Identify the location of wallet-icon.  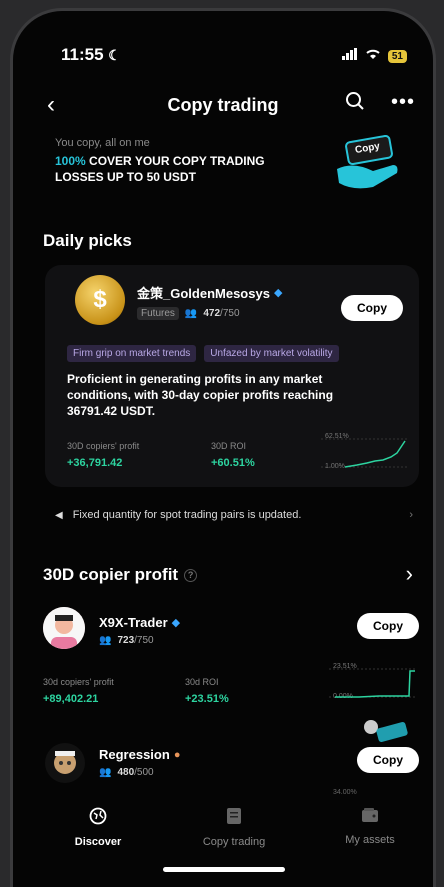
(370, 817).